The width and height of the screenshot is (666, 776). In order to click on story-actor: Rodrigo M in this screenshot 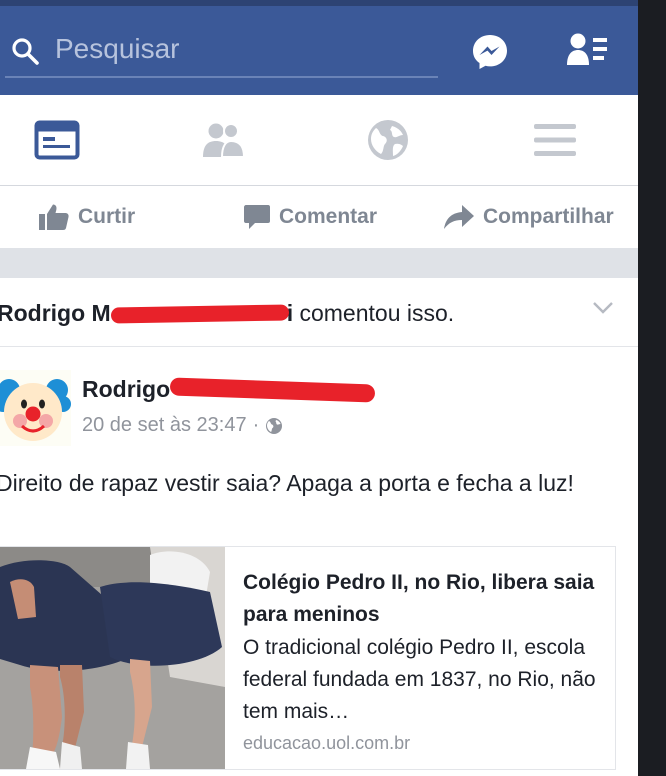, I will do `click(55, 313)`.